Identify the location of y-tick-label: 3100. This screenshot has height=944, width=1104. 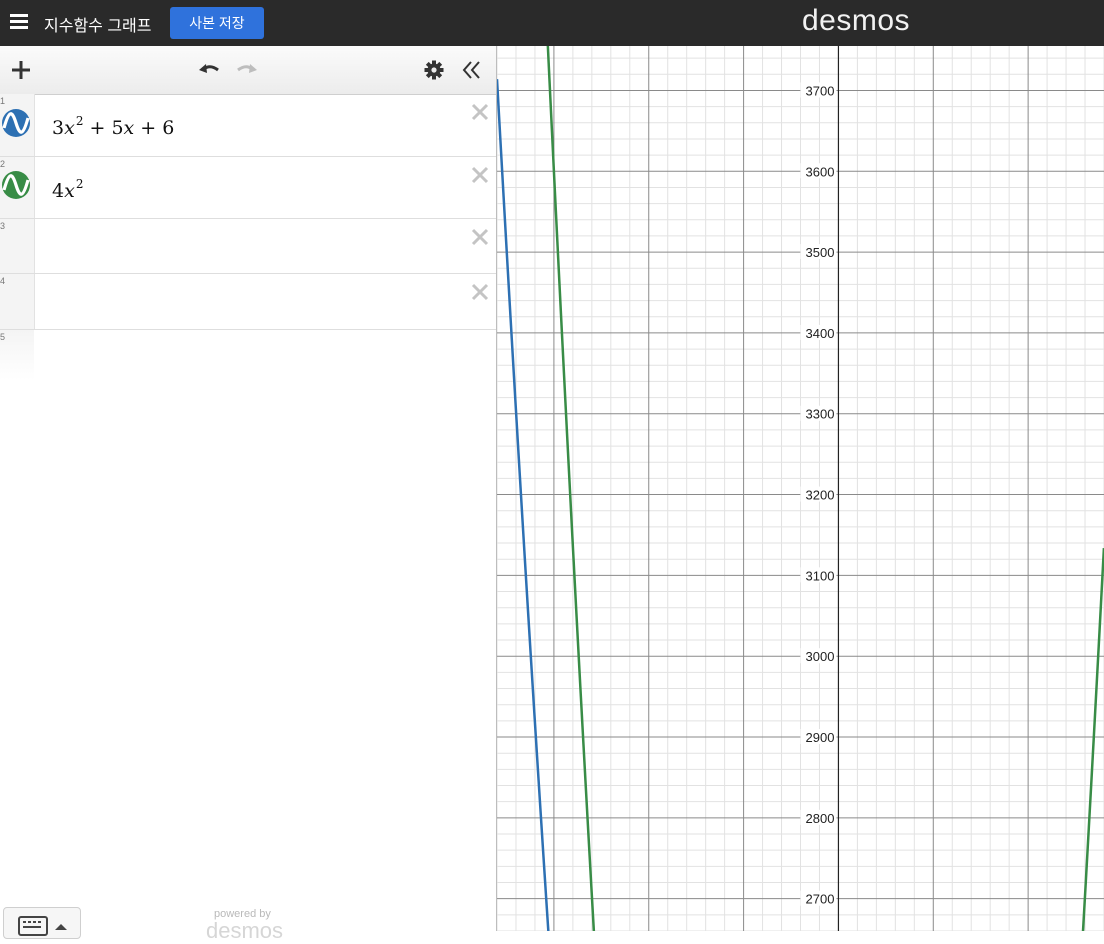
(820, 575).